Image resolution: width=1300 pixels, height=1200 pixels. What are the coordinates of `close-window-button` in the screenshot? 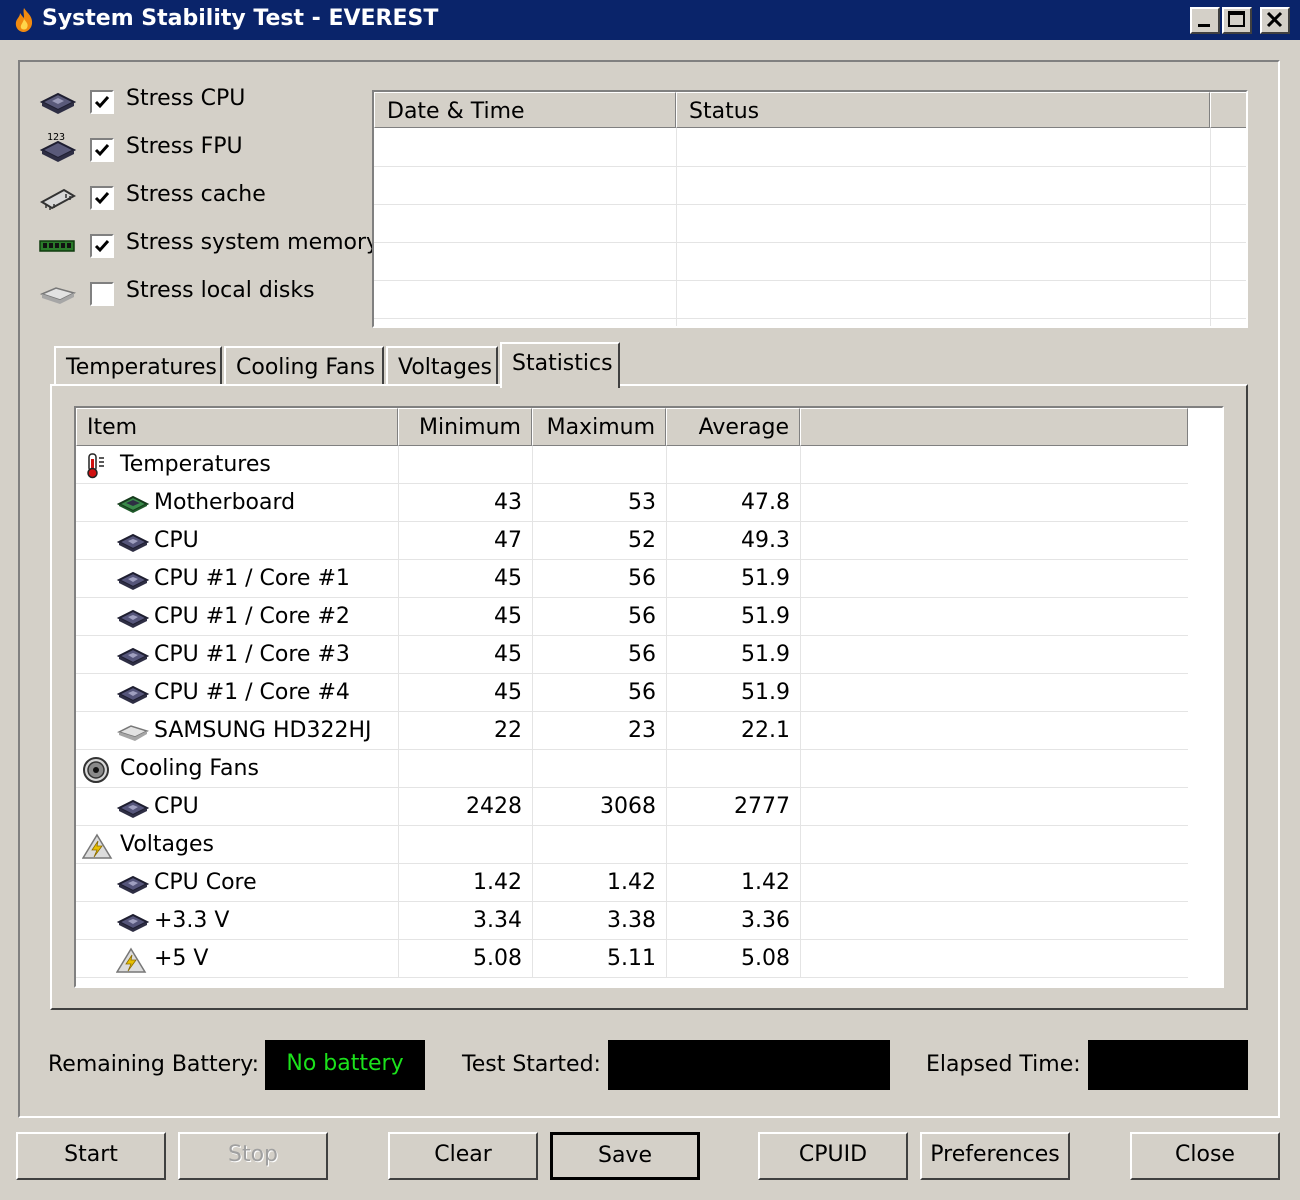 It's located at (1275, 20).